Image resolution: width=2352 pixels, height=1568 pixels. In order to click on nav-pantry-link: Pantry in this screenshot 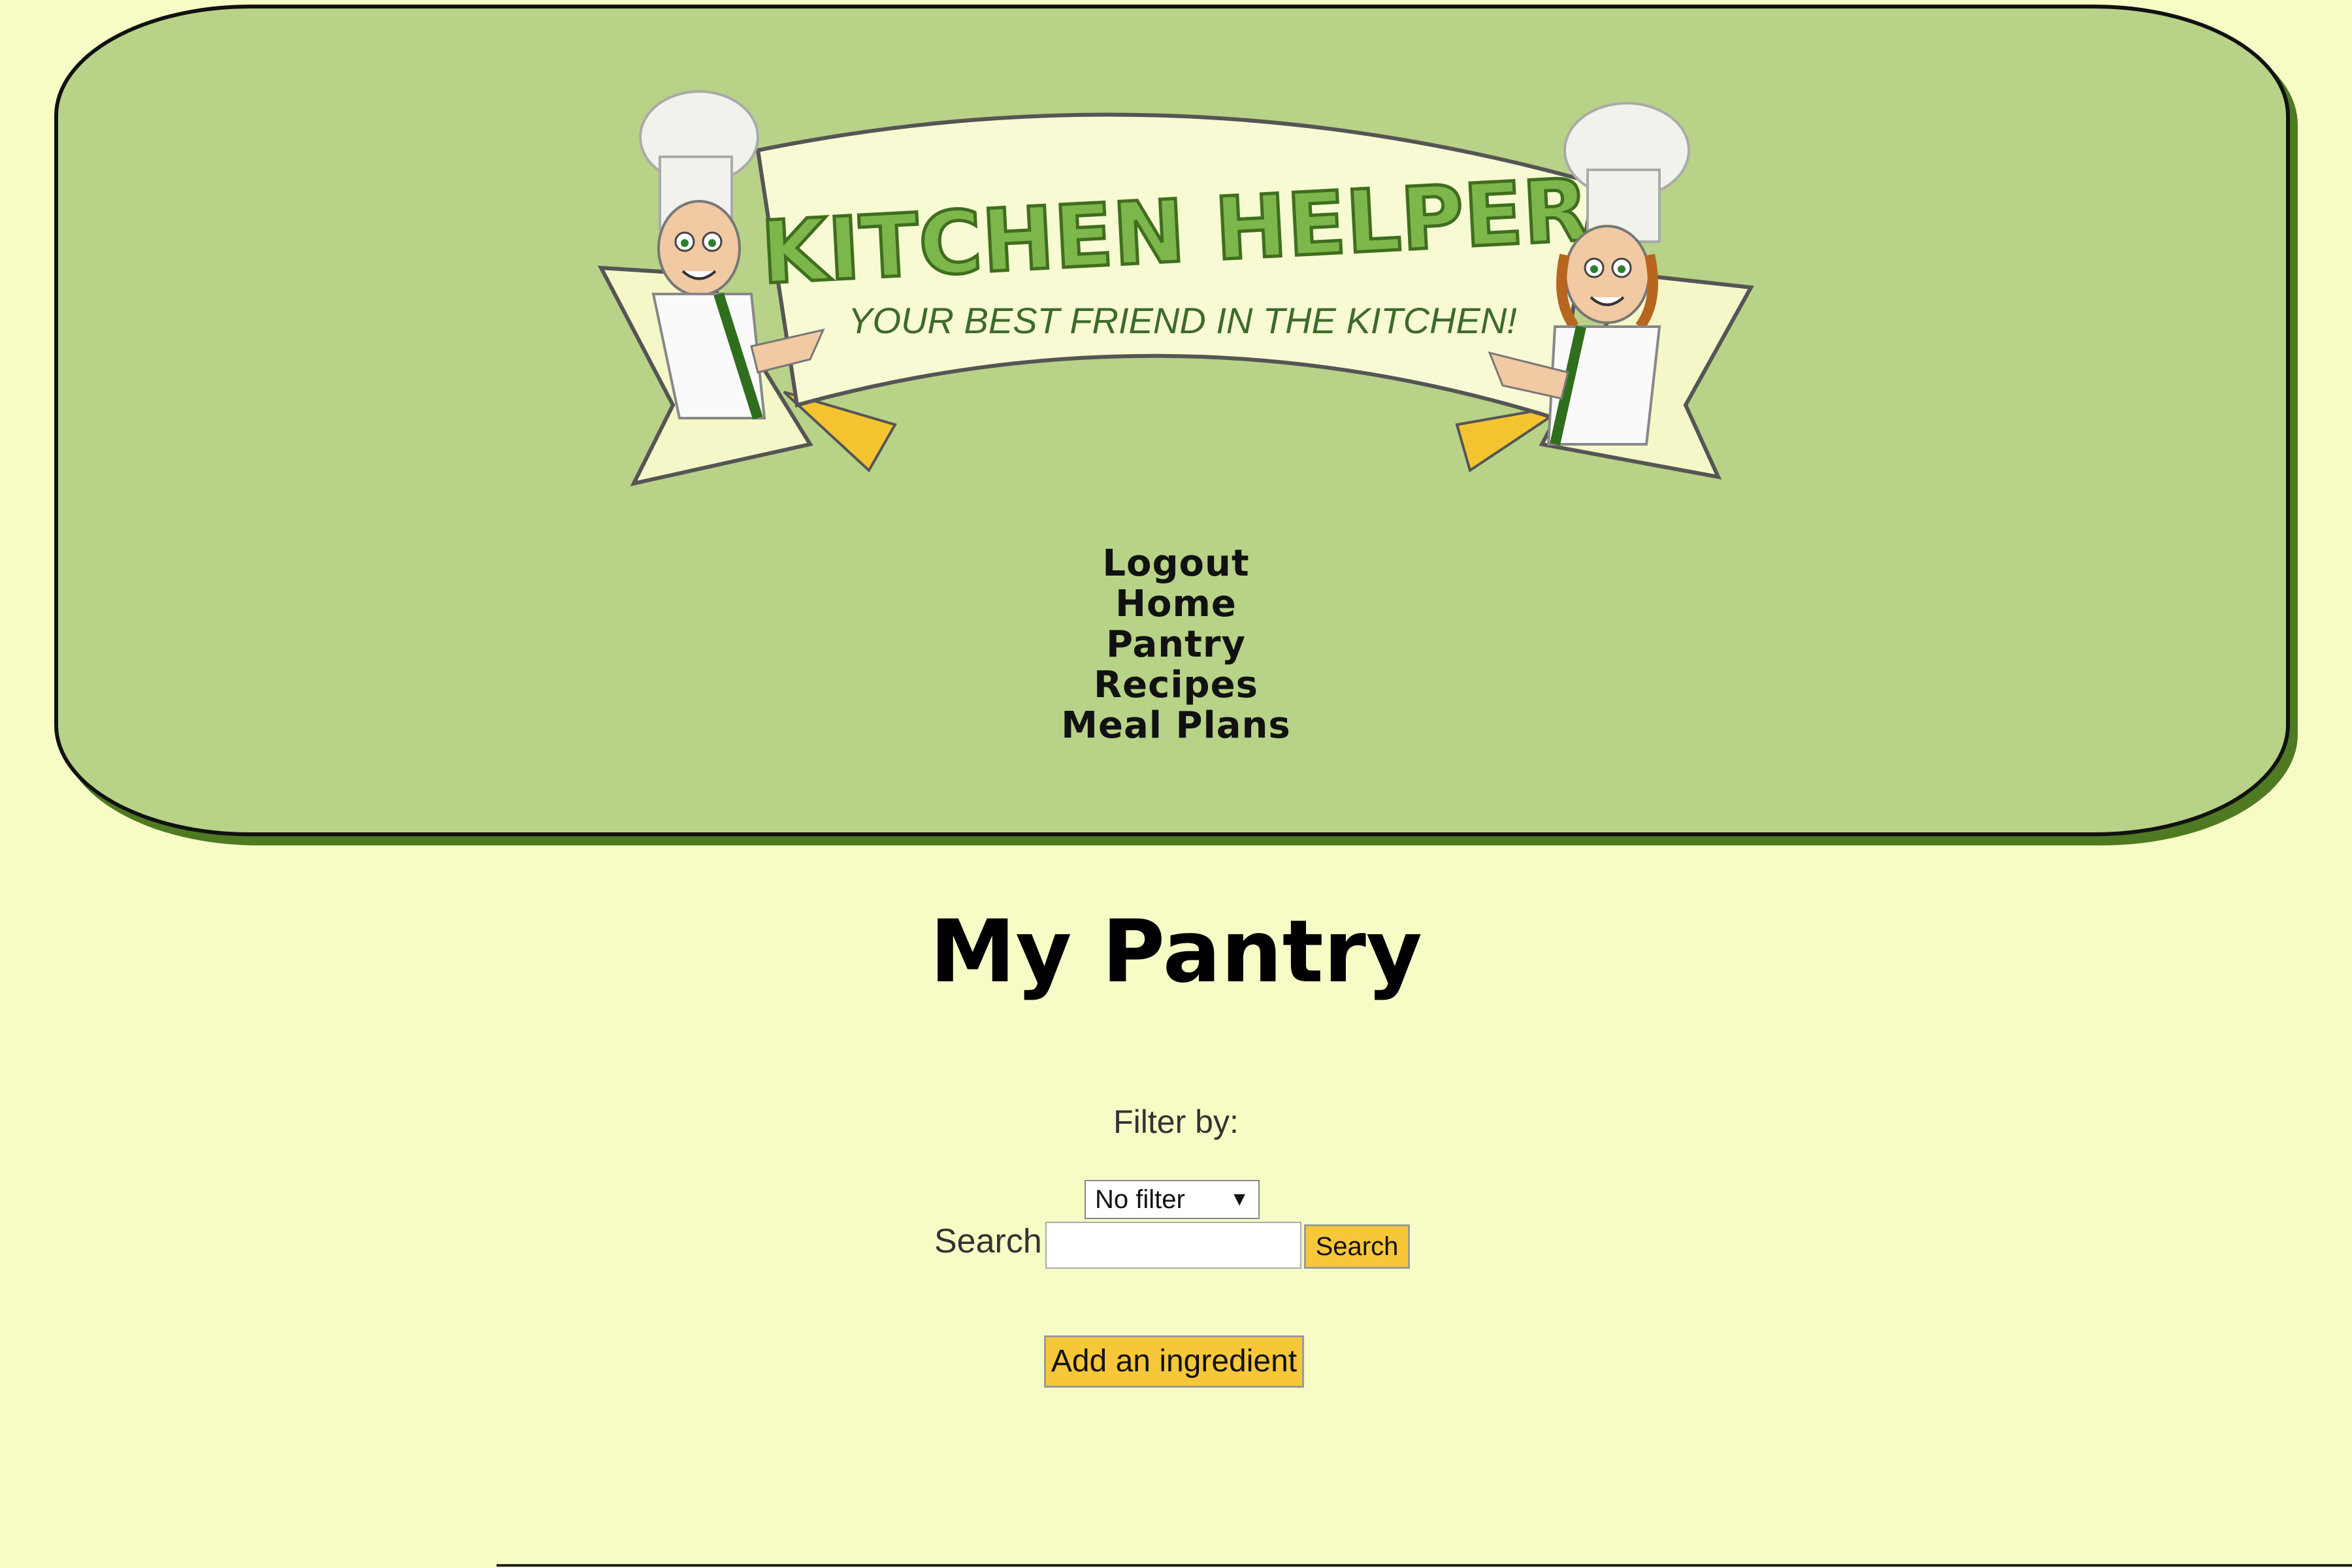, I will do `click(1176, 645)`.